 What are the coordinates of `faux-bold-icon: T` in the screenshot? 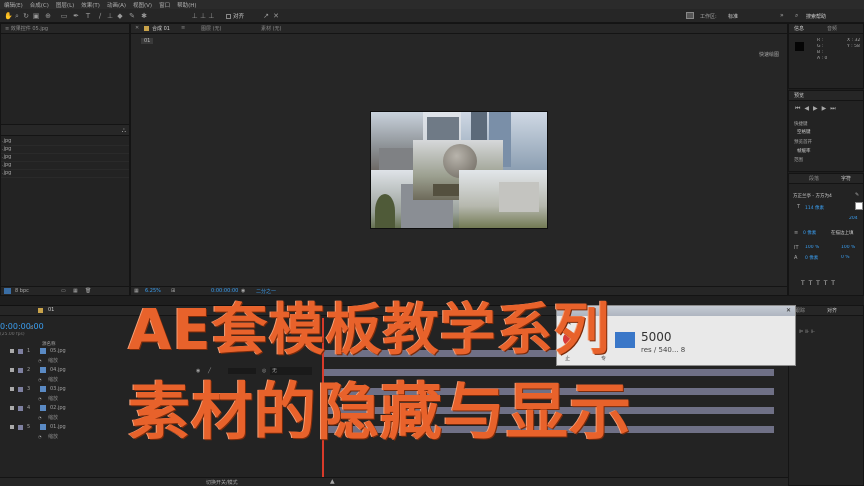 It's located at (805, 283).